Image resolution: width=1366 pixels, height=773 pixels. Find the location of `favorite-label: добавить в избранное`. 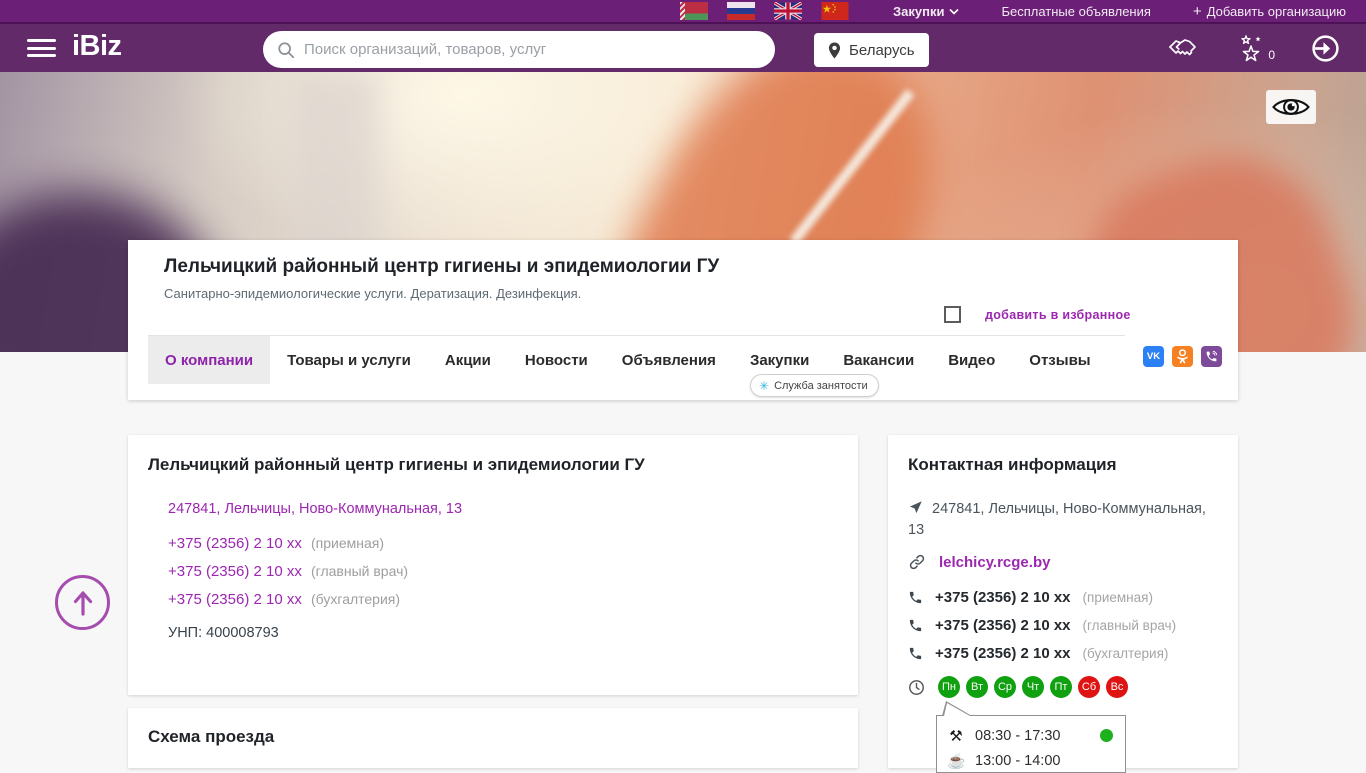

favorite-label: добавить в избранное is located at coordinates (1058, 314).